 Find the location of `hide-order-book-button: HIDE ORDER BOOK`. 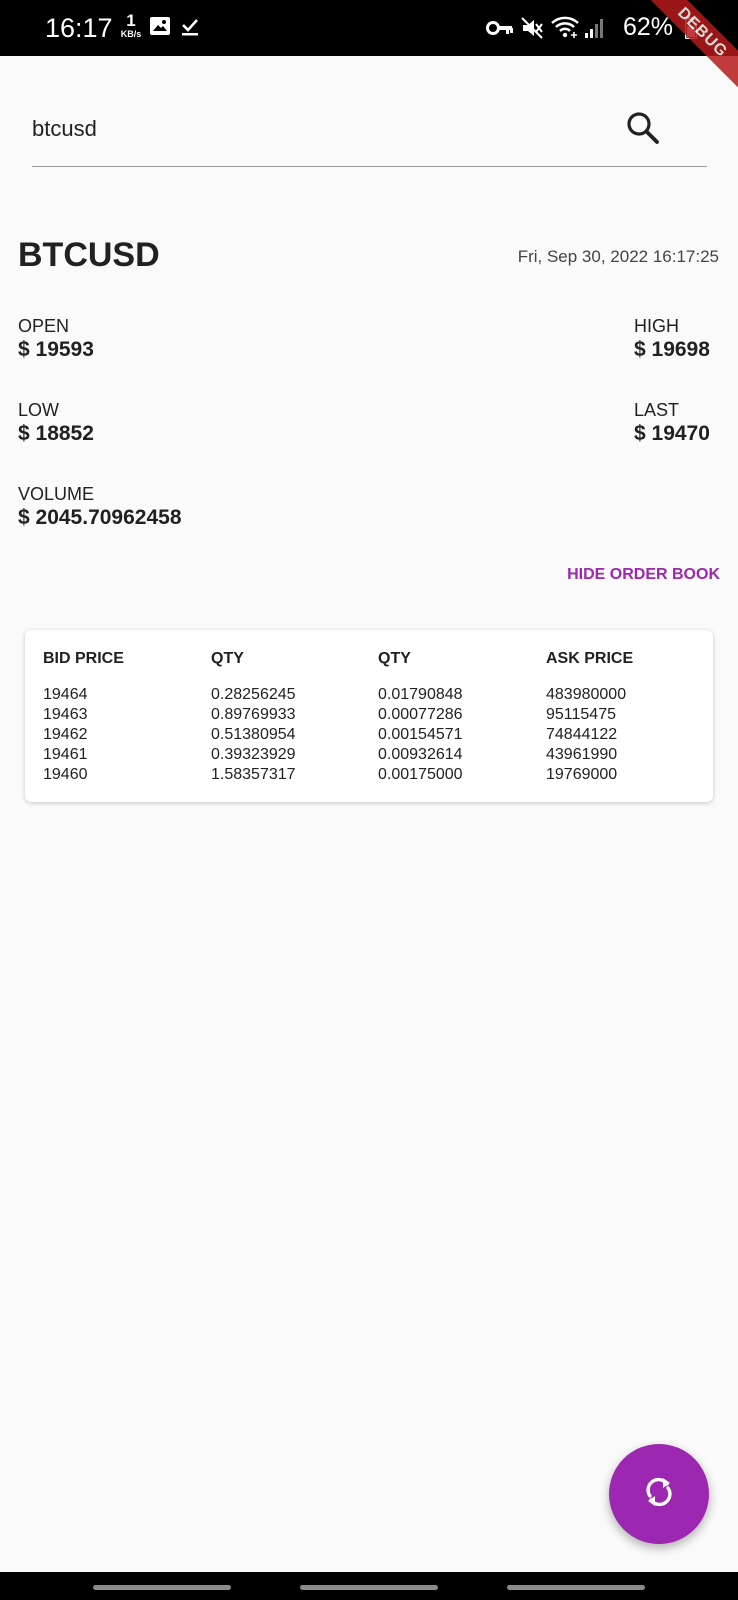

hide-order-book-button: HIDE ORDER BOOK is located at coordinates (643, 575).